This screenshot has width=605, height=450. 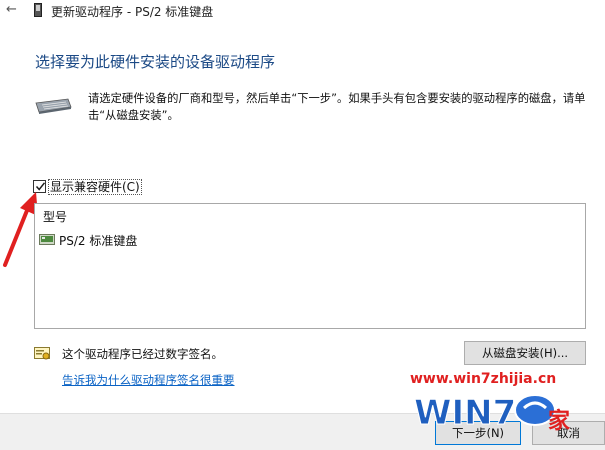 What do you see at coordinates (53, 106) in the screenshot?
I see `keyboard-icon` at bounding box center [53, 106].